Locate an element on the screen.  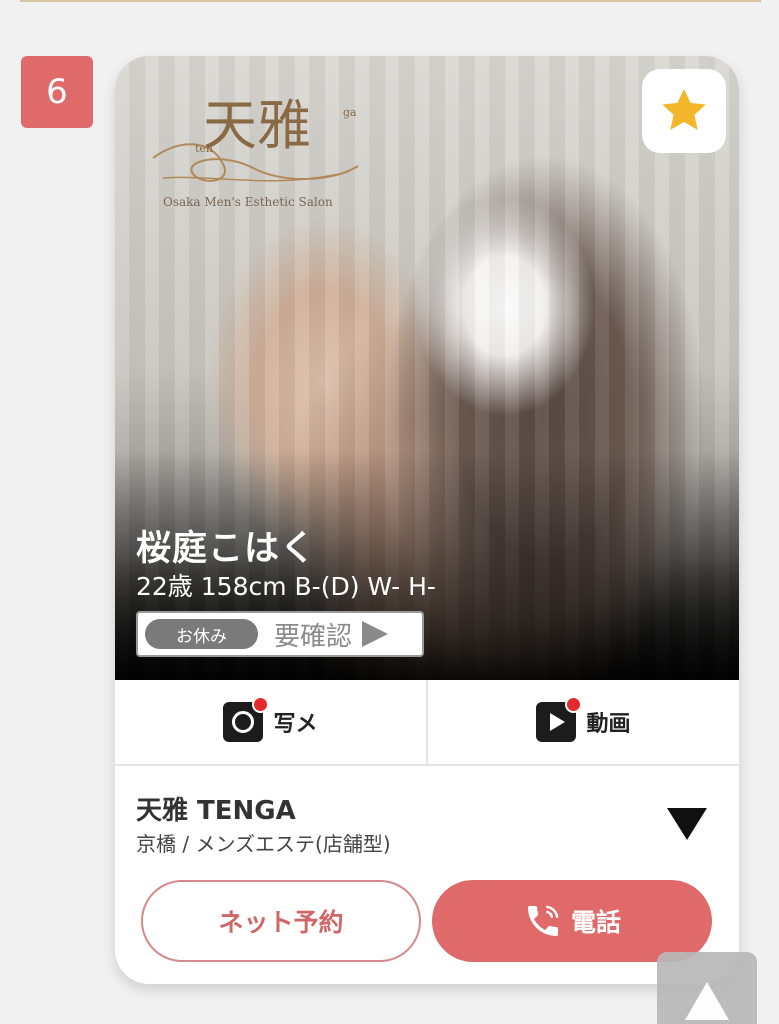
video-button: 動画 is located at coordinates (582, 722).